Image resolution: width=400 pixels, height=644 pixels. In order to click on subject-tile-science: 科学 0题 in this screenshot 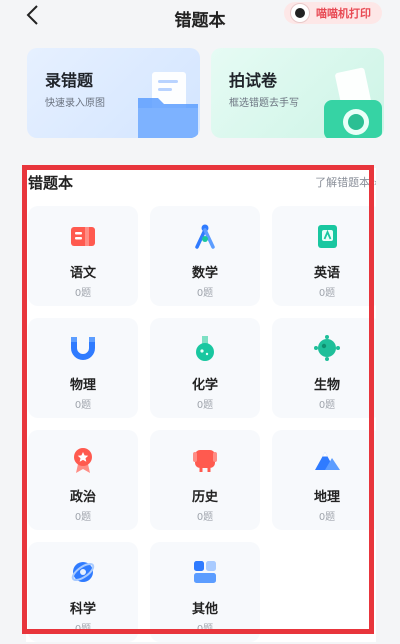, I will do `click(83, 592)`.